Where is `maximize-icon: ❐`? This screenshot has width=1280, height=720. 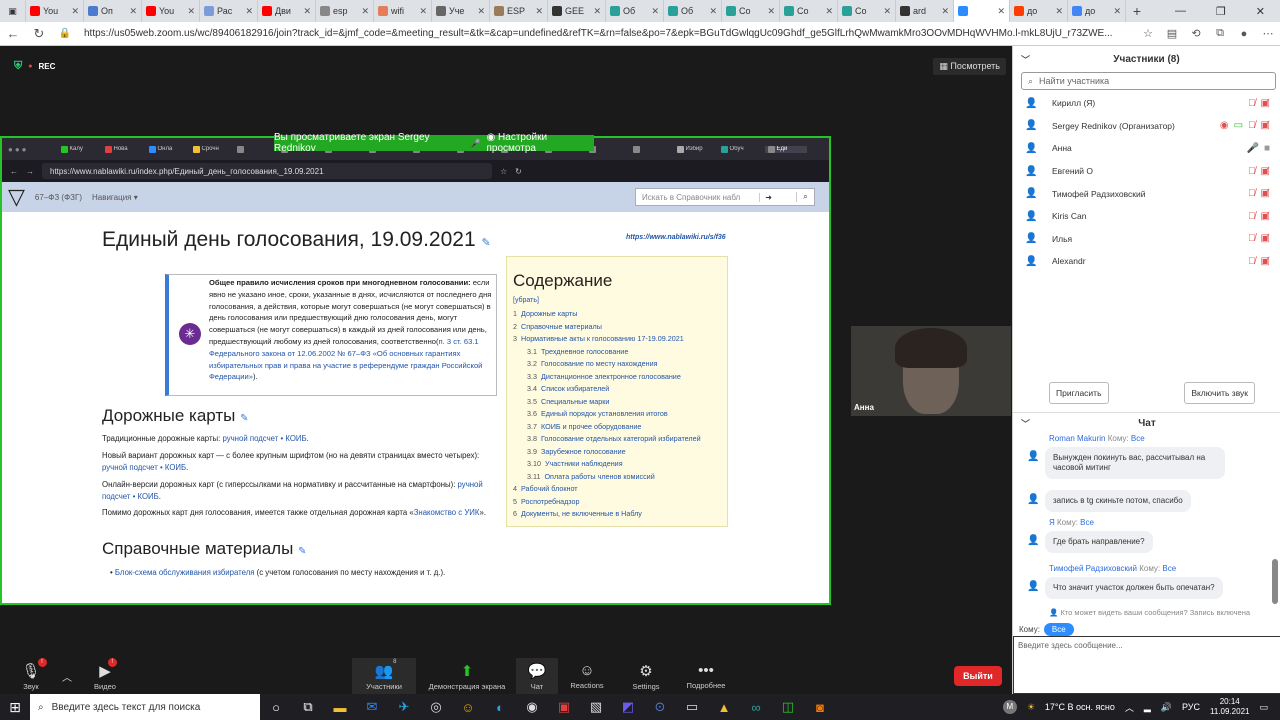 maximize-icon: ❐ is located at coordinates (1221, 11).